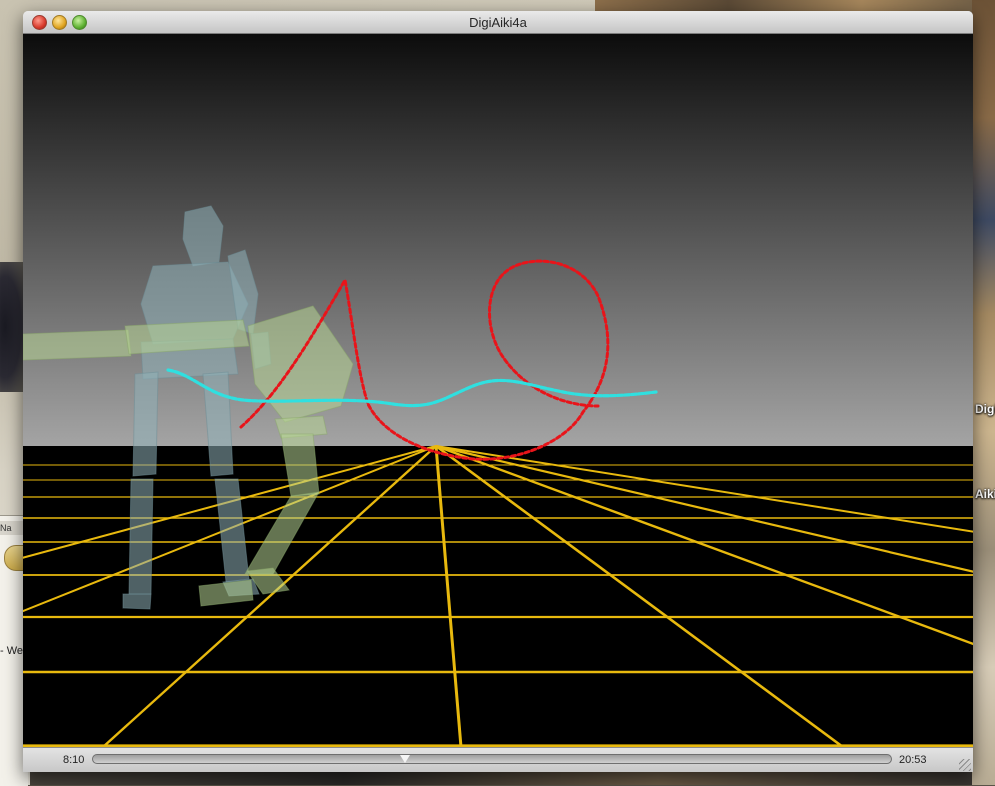  I want to click on window-title: DigiAiki4a, so click(498, 22).